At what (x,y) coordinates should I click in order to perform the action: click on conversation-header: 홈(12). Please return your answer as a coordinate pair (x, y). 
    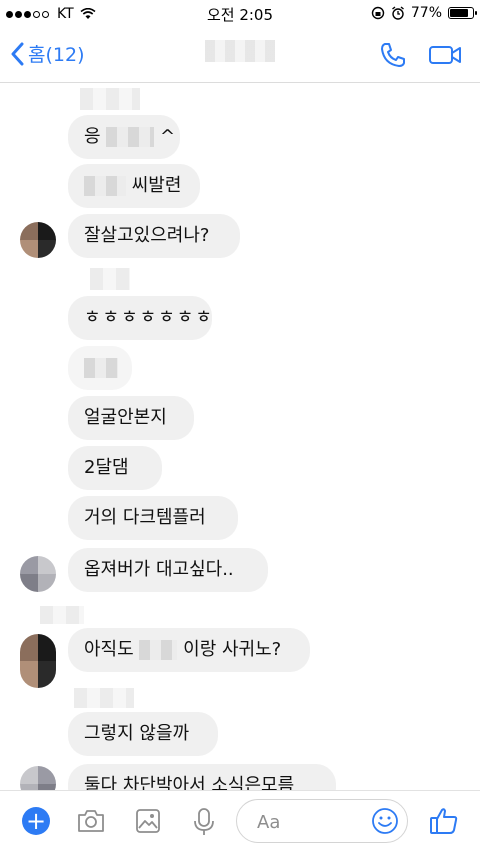
    Looking at the image, I should click on (240, 55).